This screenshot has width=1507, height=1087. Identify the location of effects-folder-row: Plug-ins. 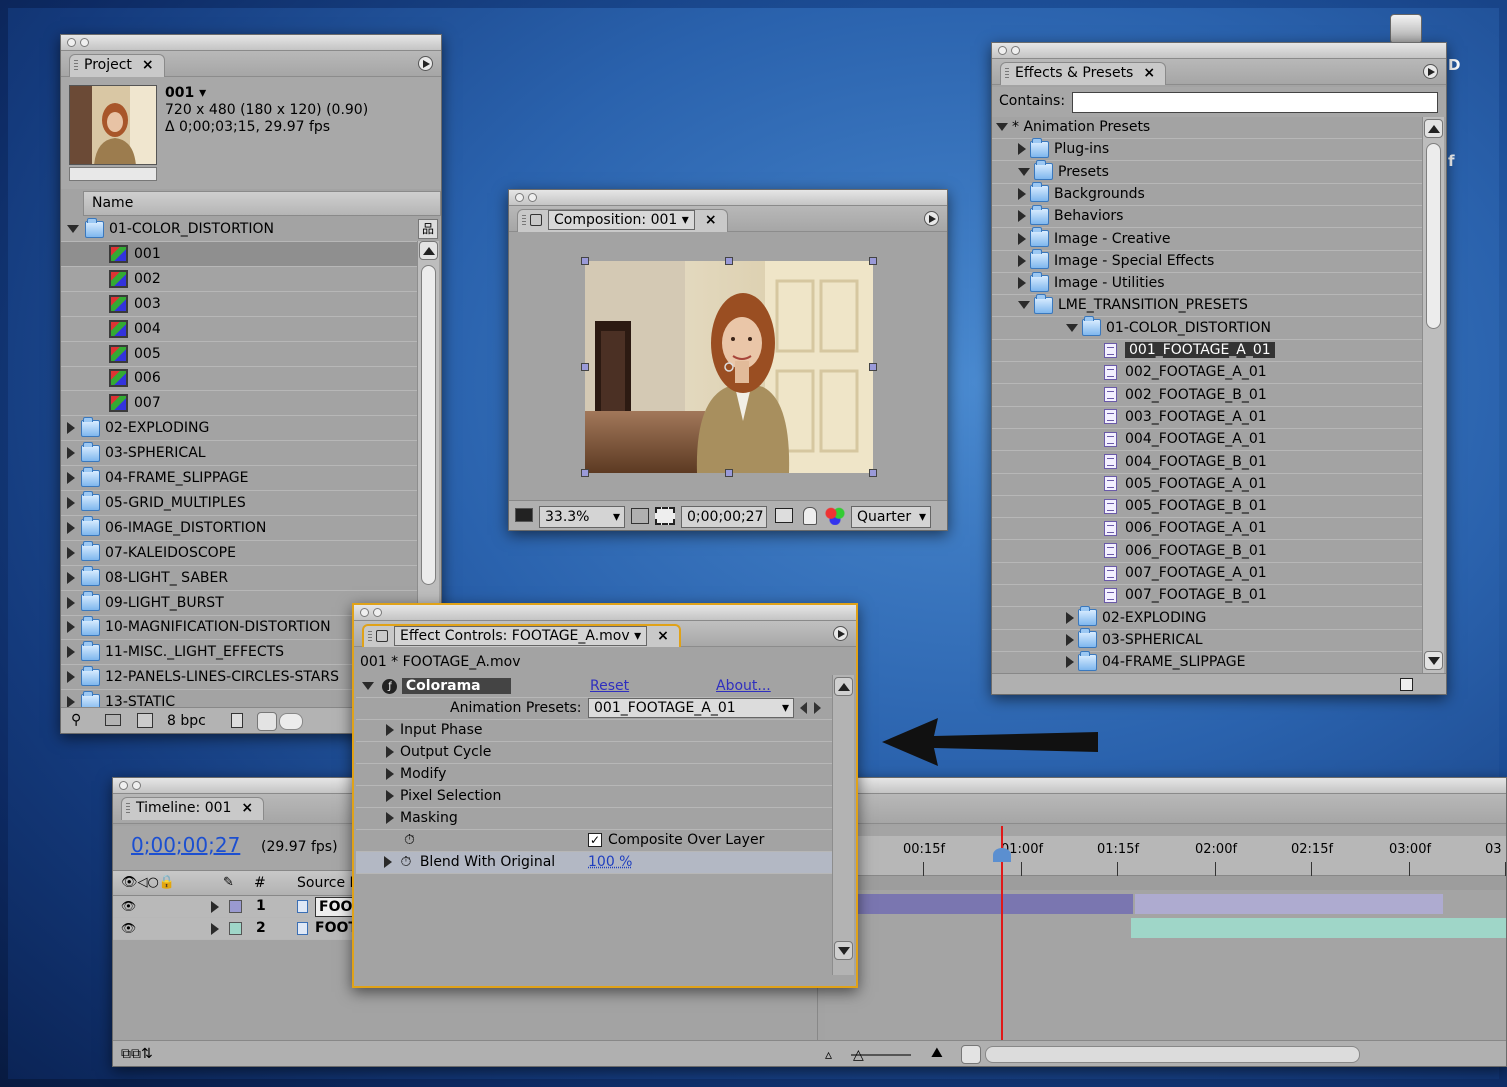
(1207, 149).